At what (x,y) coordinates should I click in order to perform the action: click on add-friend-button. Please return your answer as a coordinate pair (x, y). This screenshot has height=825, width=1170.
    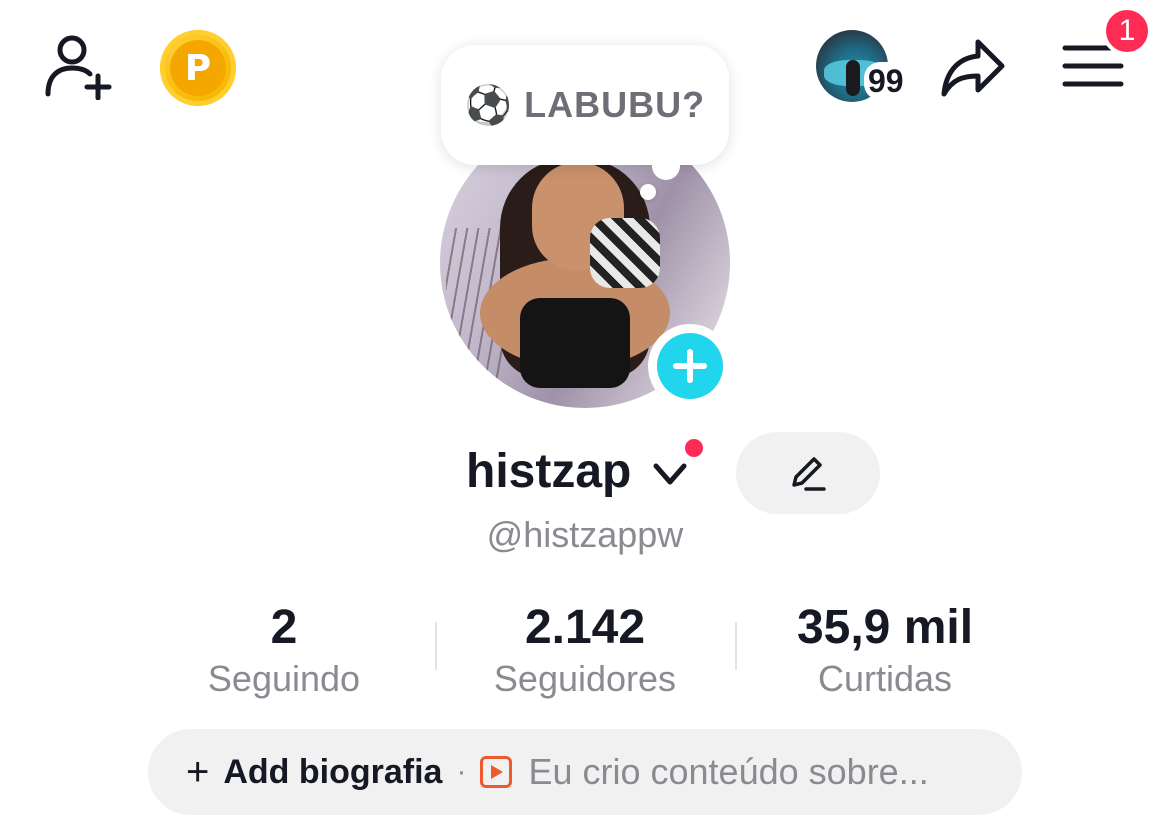
    Looking at the image, I should click on (78, 66).